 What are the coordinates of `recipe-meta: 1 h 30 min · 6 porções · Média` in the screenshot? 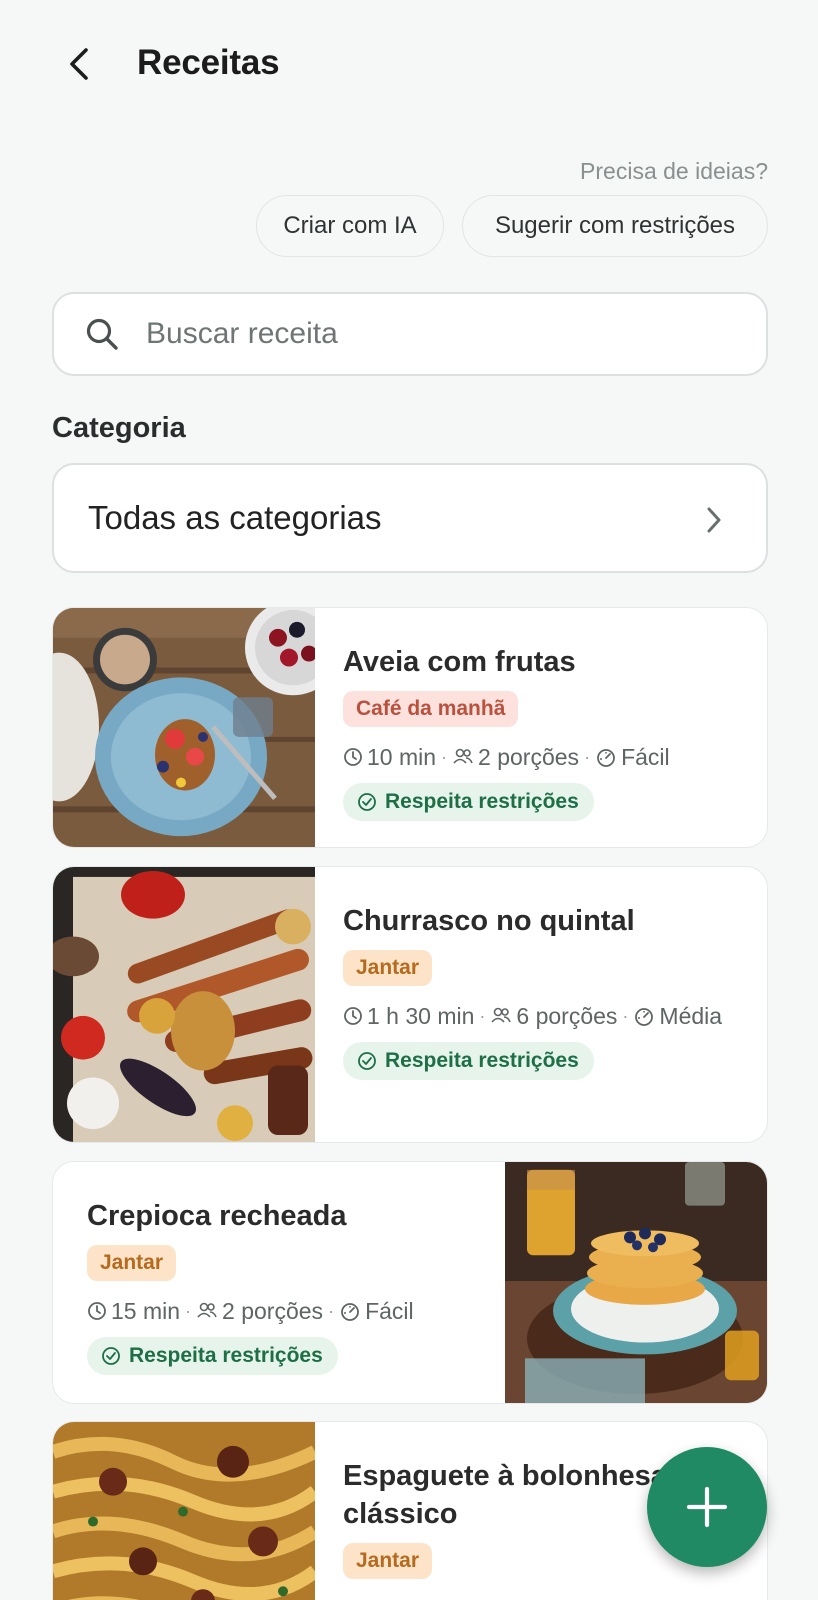 It's located at (547, 1016).